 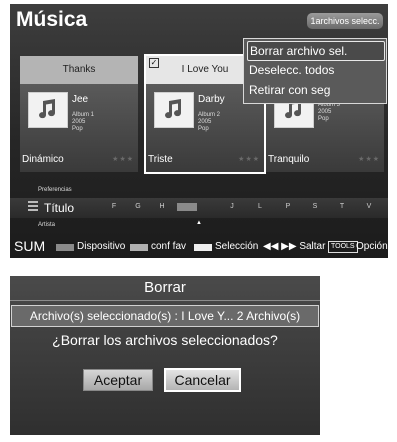 What do you see at coordinates (138, 206) in the screenshot?
I see `jump-letter: G` at bounding box center [138, 206].